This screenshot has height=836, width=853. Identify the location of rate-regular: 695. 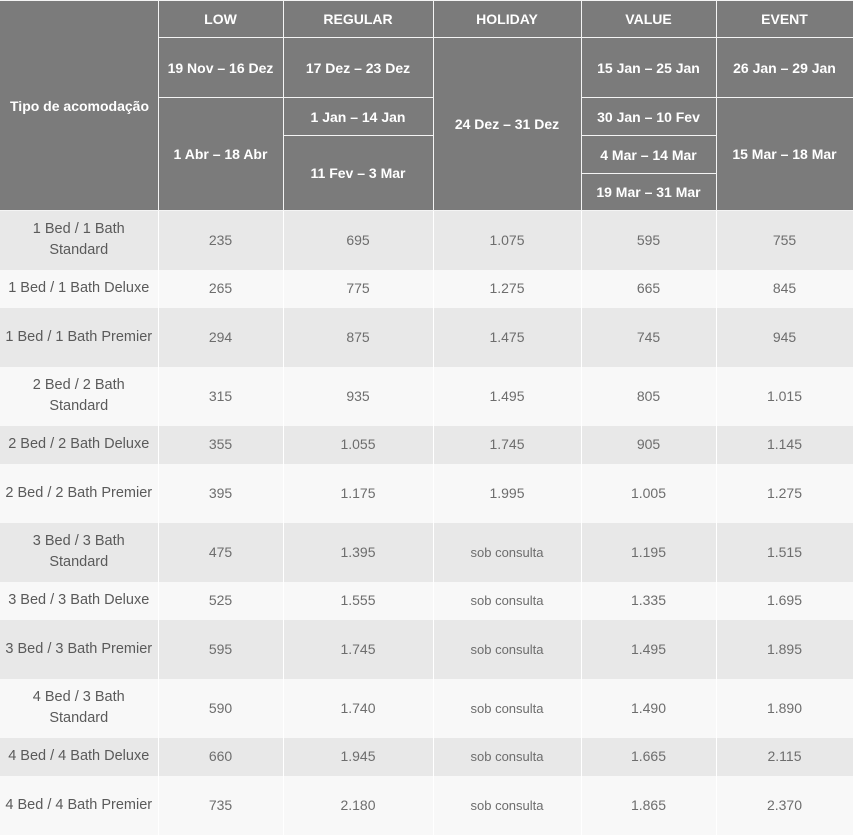
(358, 240).